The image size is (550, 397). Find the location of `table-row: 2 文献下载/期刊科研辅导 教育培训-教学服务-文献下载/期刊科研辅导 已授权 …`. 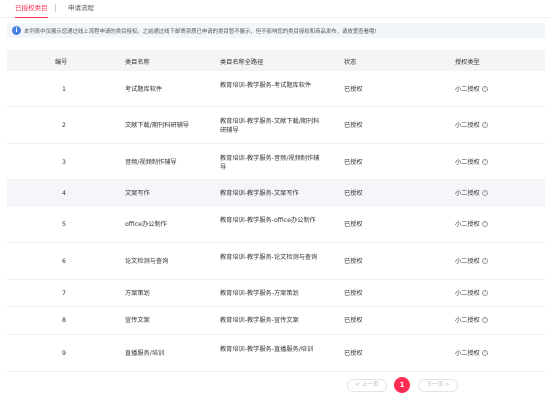

table-row: 2 文献下载/期刊科研辅导 教育培训-教学服务-文献下载/期刊科研辅导 已授权 … is located at coordinates (276, 125).